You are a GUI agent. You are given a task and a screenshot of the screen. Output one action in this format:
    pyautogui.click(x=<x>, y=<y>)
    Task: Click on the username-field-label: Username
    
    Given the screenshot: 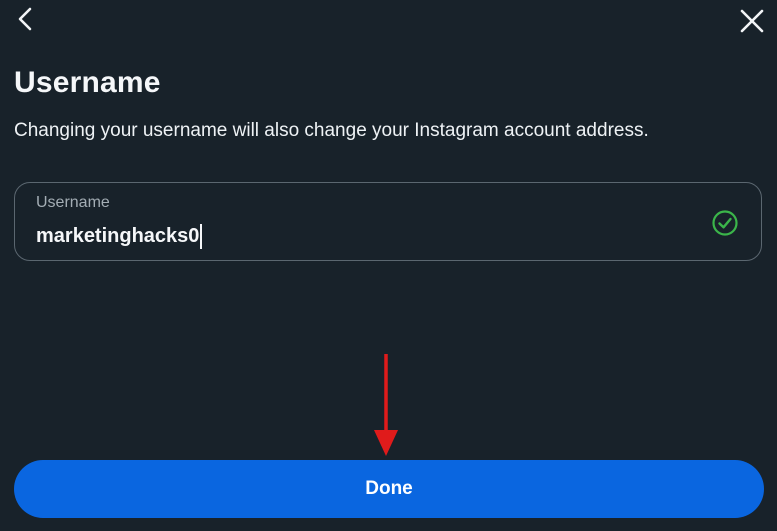 What is the action you would take?
    pyautogui.click(x=73, y=202)
    